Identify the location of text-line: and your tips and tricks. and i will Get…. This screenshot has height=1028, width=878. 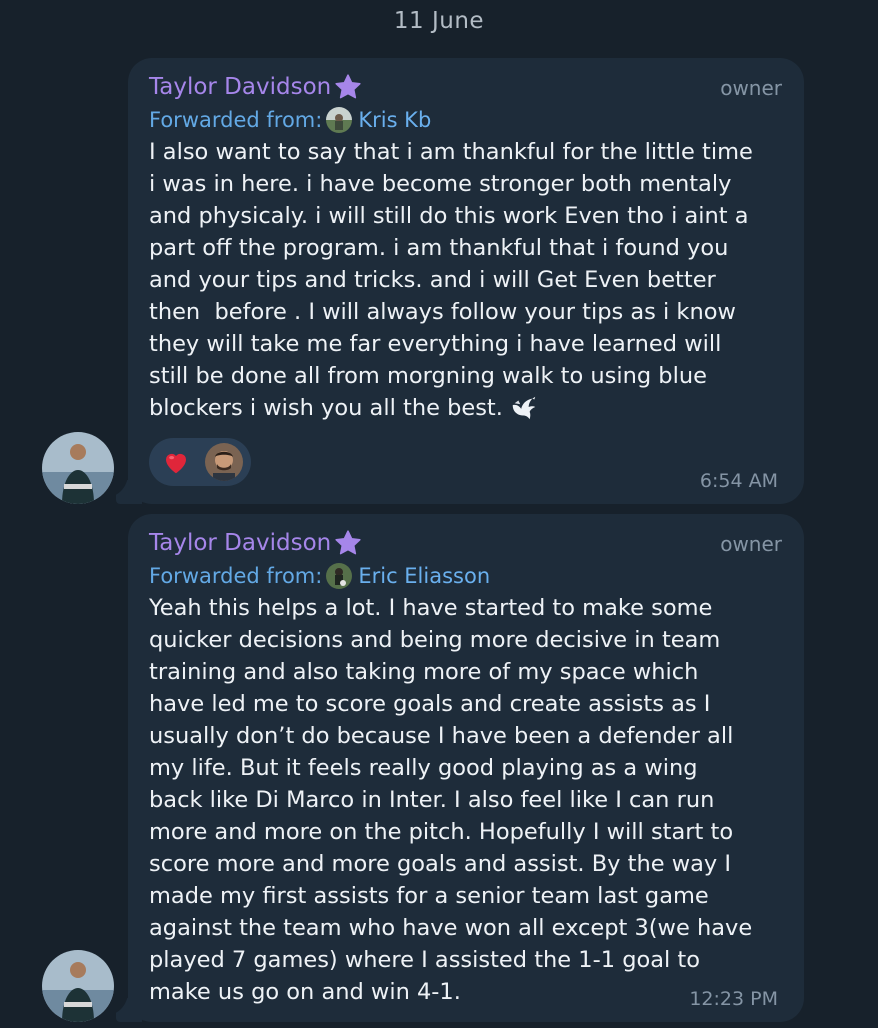
(432, 280).